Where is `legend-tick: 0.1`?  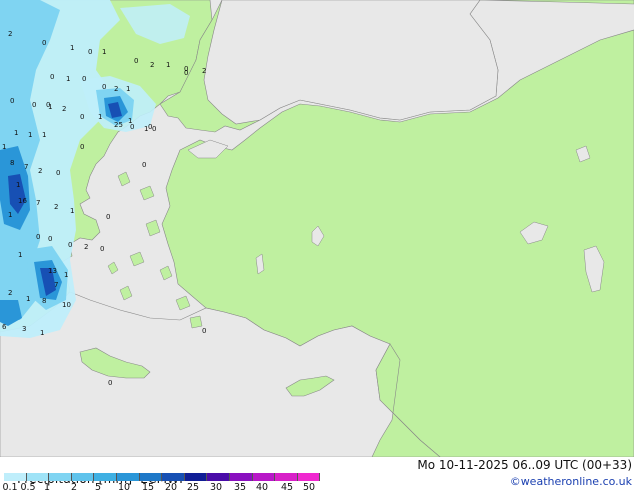 legend-tick: 0.1 is located at coordinates (10, 487).